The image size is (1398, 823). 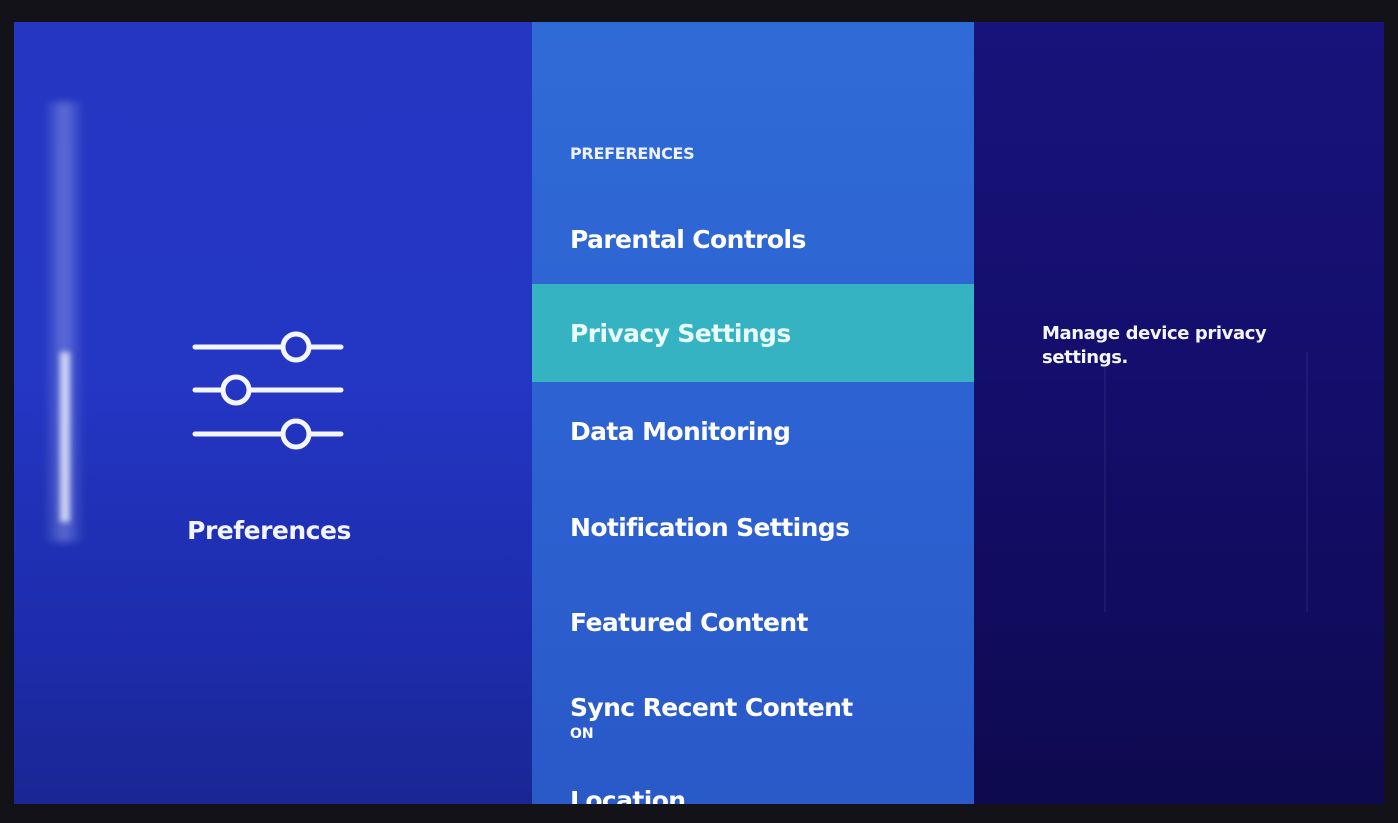 What do you see at coordinates (753, 783) in the screenshot?
I see `menu-item-location: Location` at bounding box center [753, 783].